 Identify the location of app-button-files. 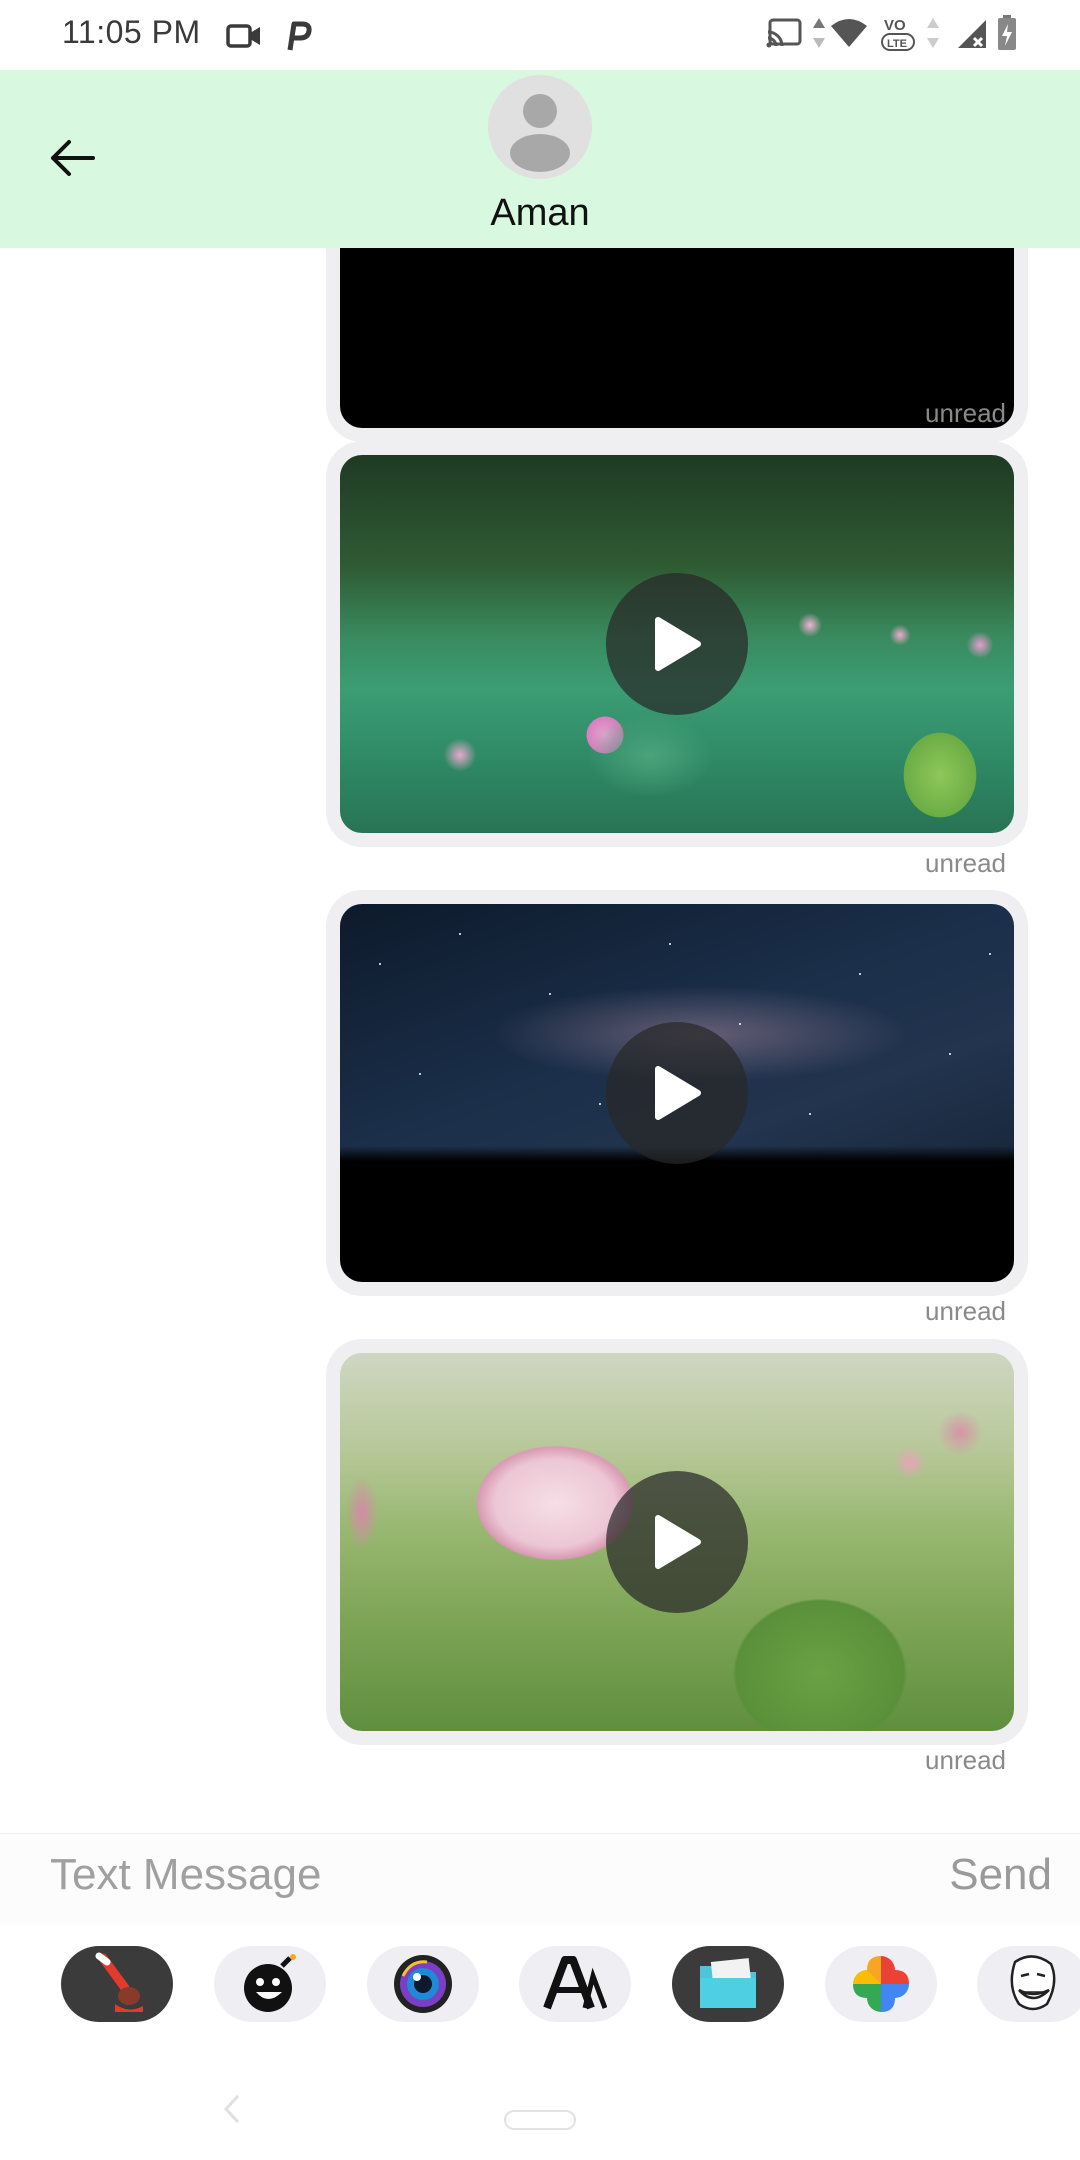
(728, 1984).